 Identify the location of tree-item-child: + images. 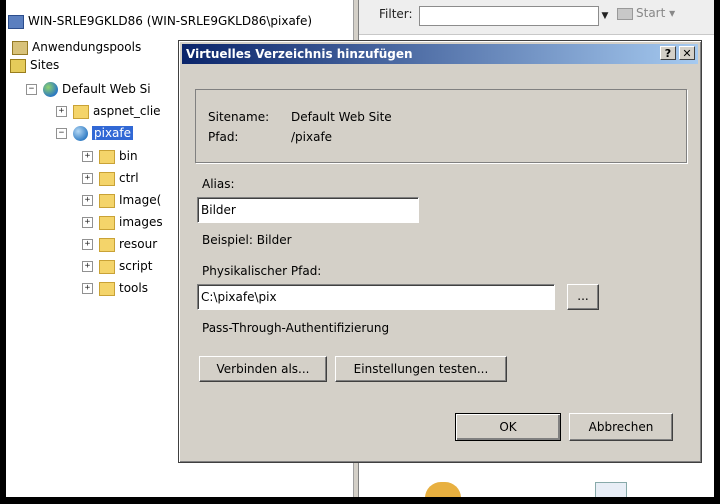
(122, 222).